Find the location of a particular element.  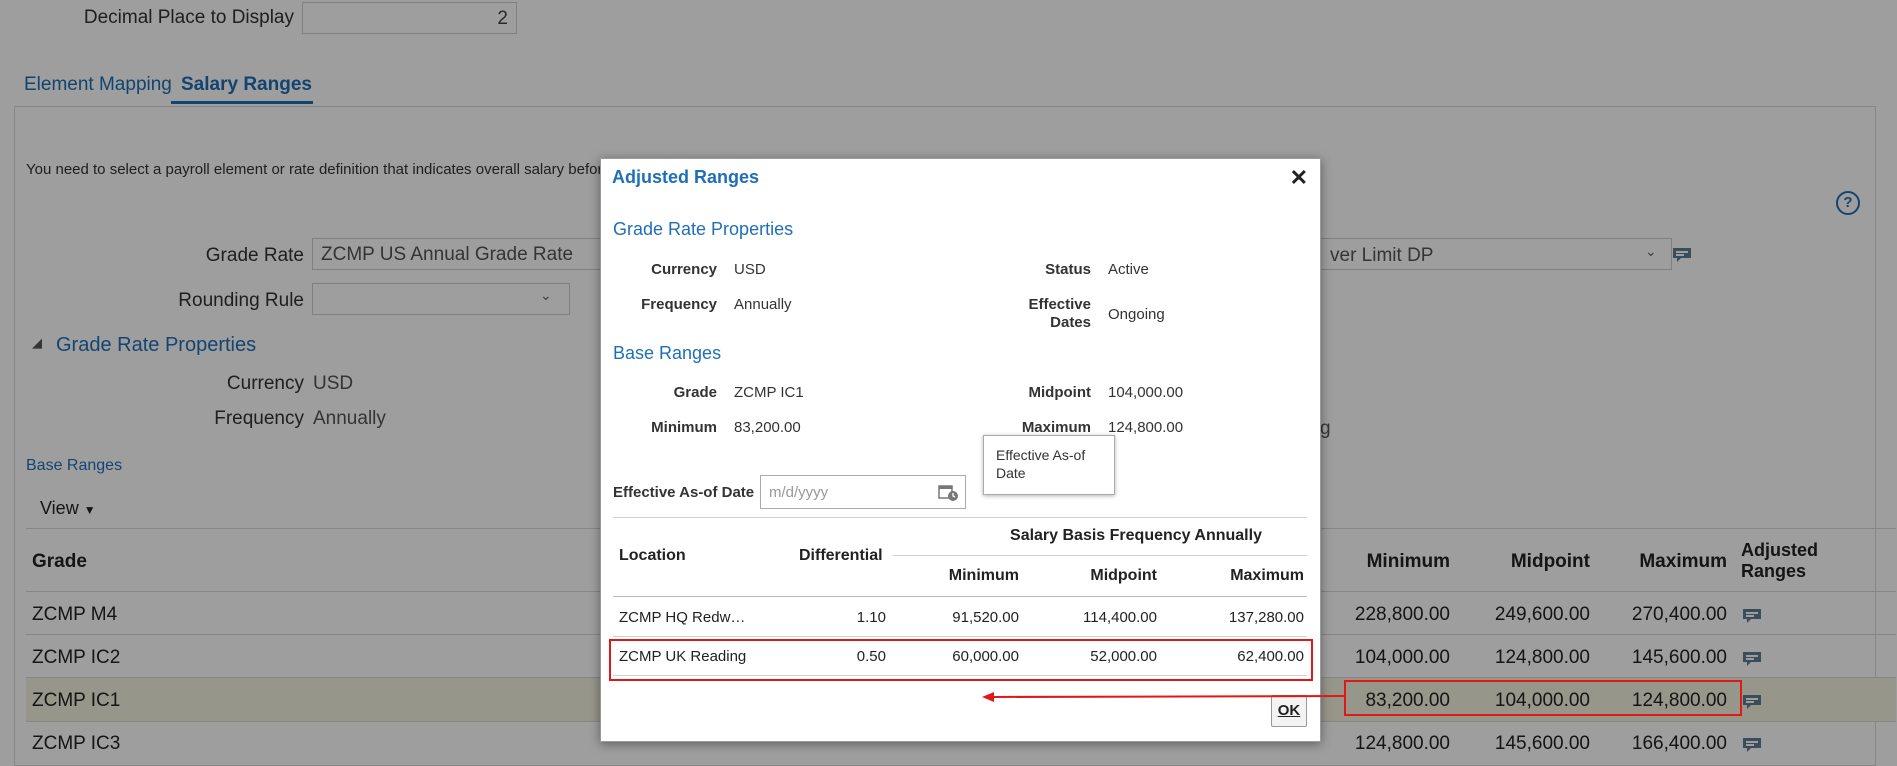

dialog-title: Adjusted Ranges is located at coordinates (686, 177).